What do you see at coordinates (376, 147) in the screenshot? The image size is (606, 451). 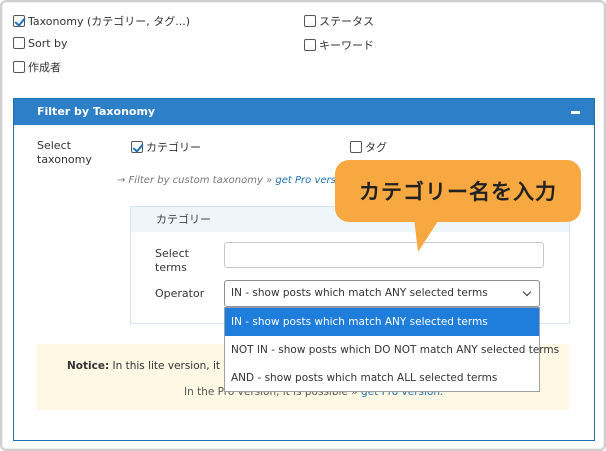 I see `tag-option-label: タグ` at bounding box center [376, 147].